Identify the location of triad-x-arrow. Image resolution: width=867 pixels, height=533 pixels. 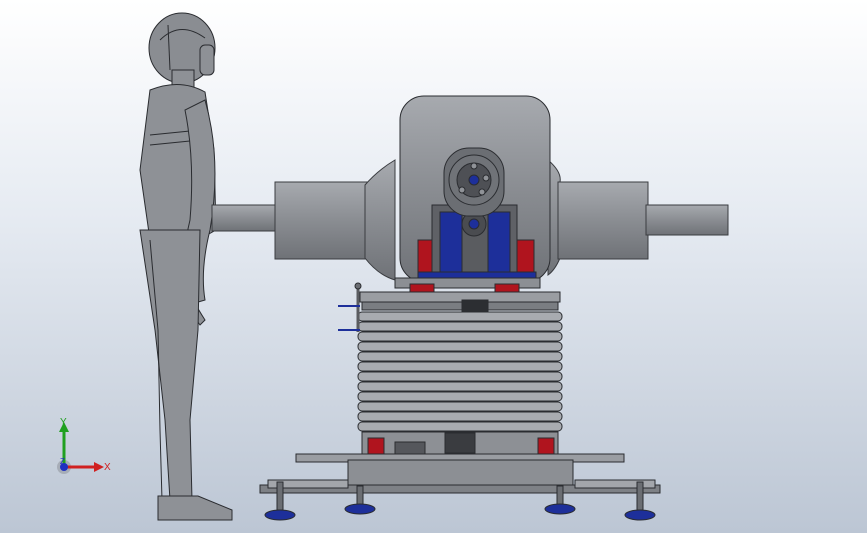
(99, 467).